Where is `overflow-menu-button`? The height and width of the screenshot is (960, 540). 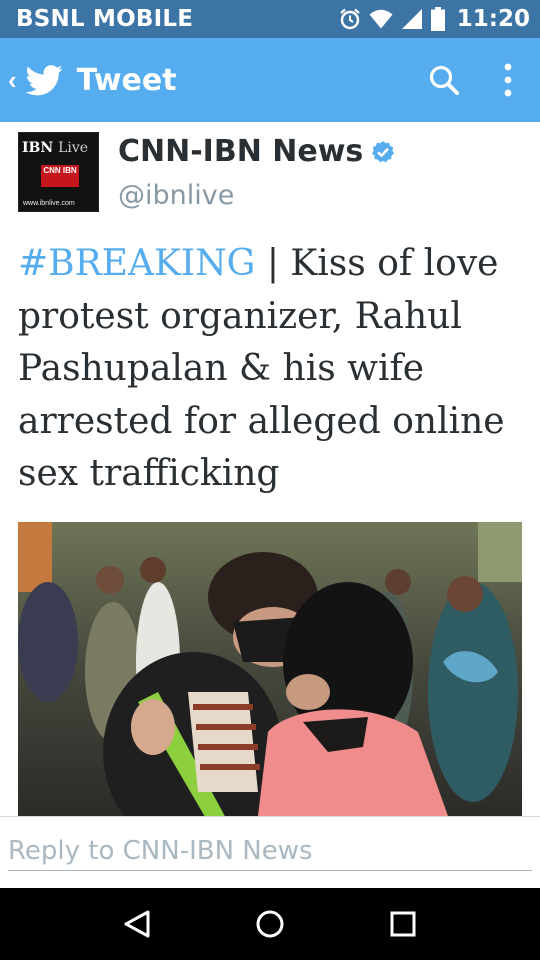
overflow-menu-button is located at coordinates (508, 80).